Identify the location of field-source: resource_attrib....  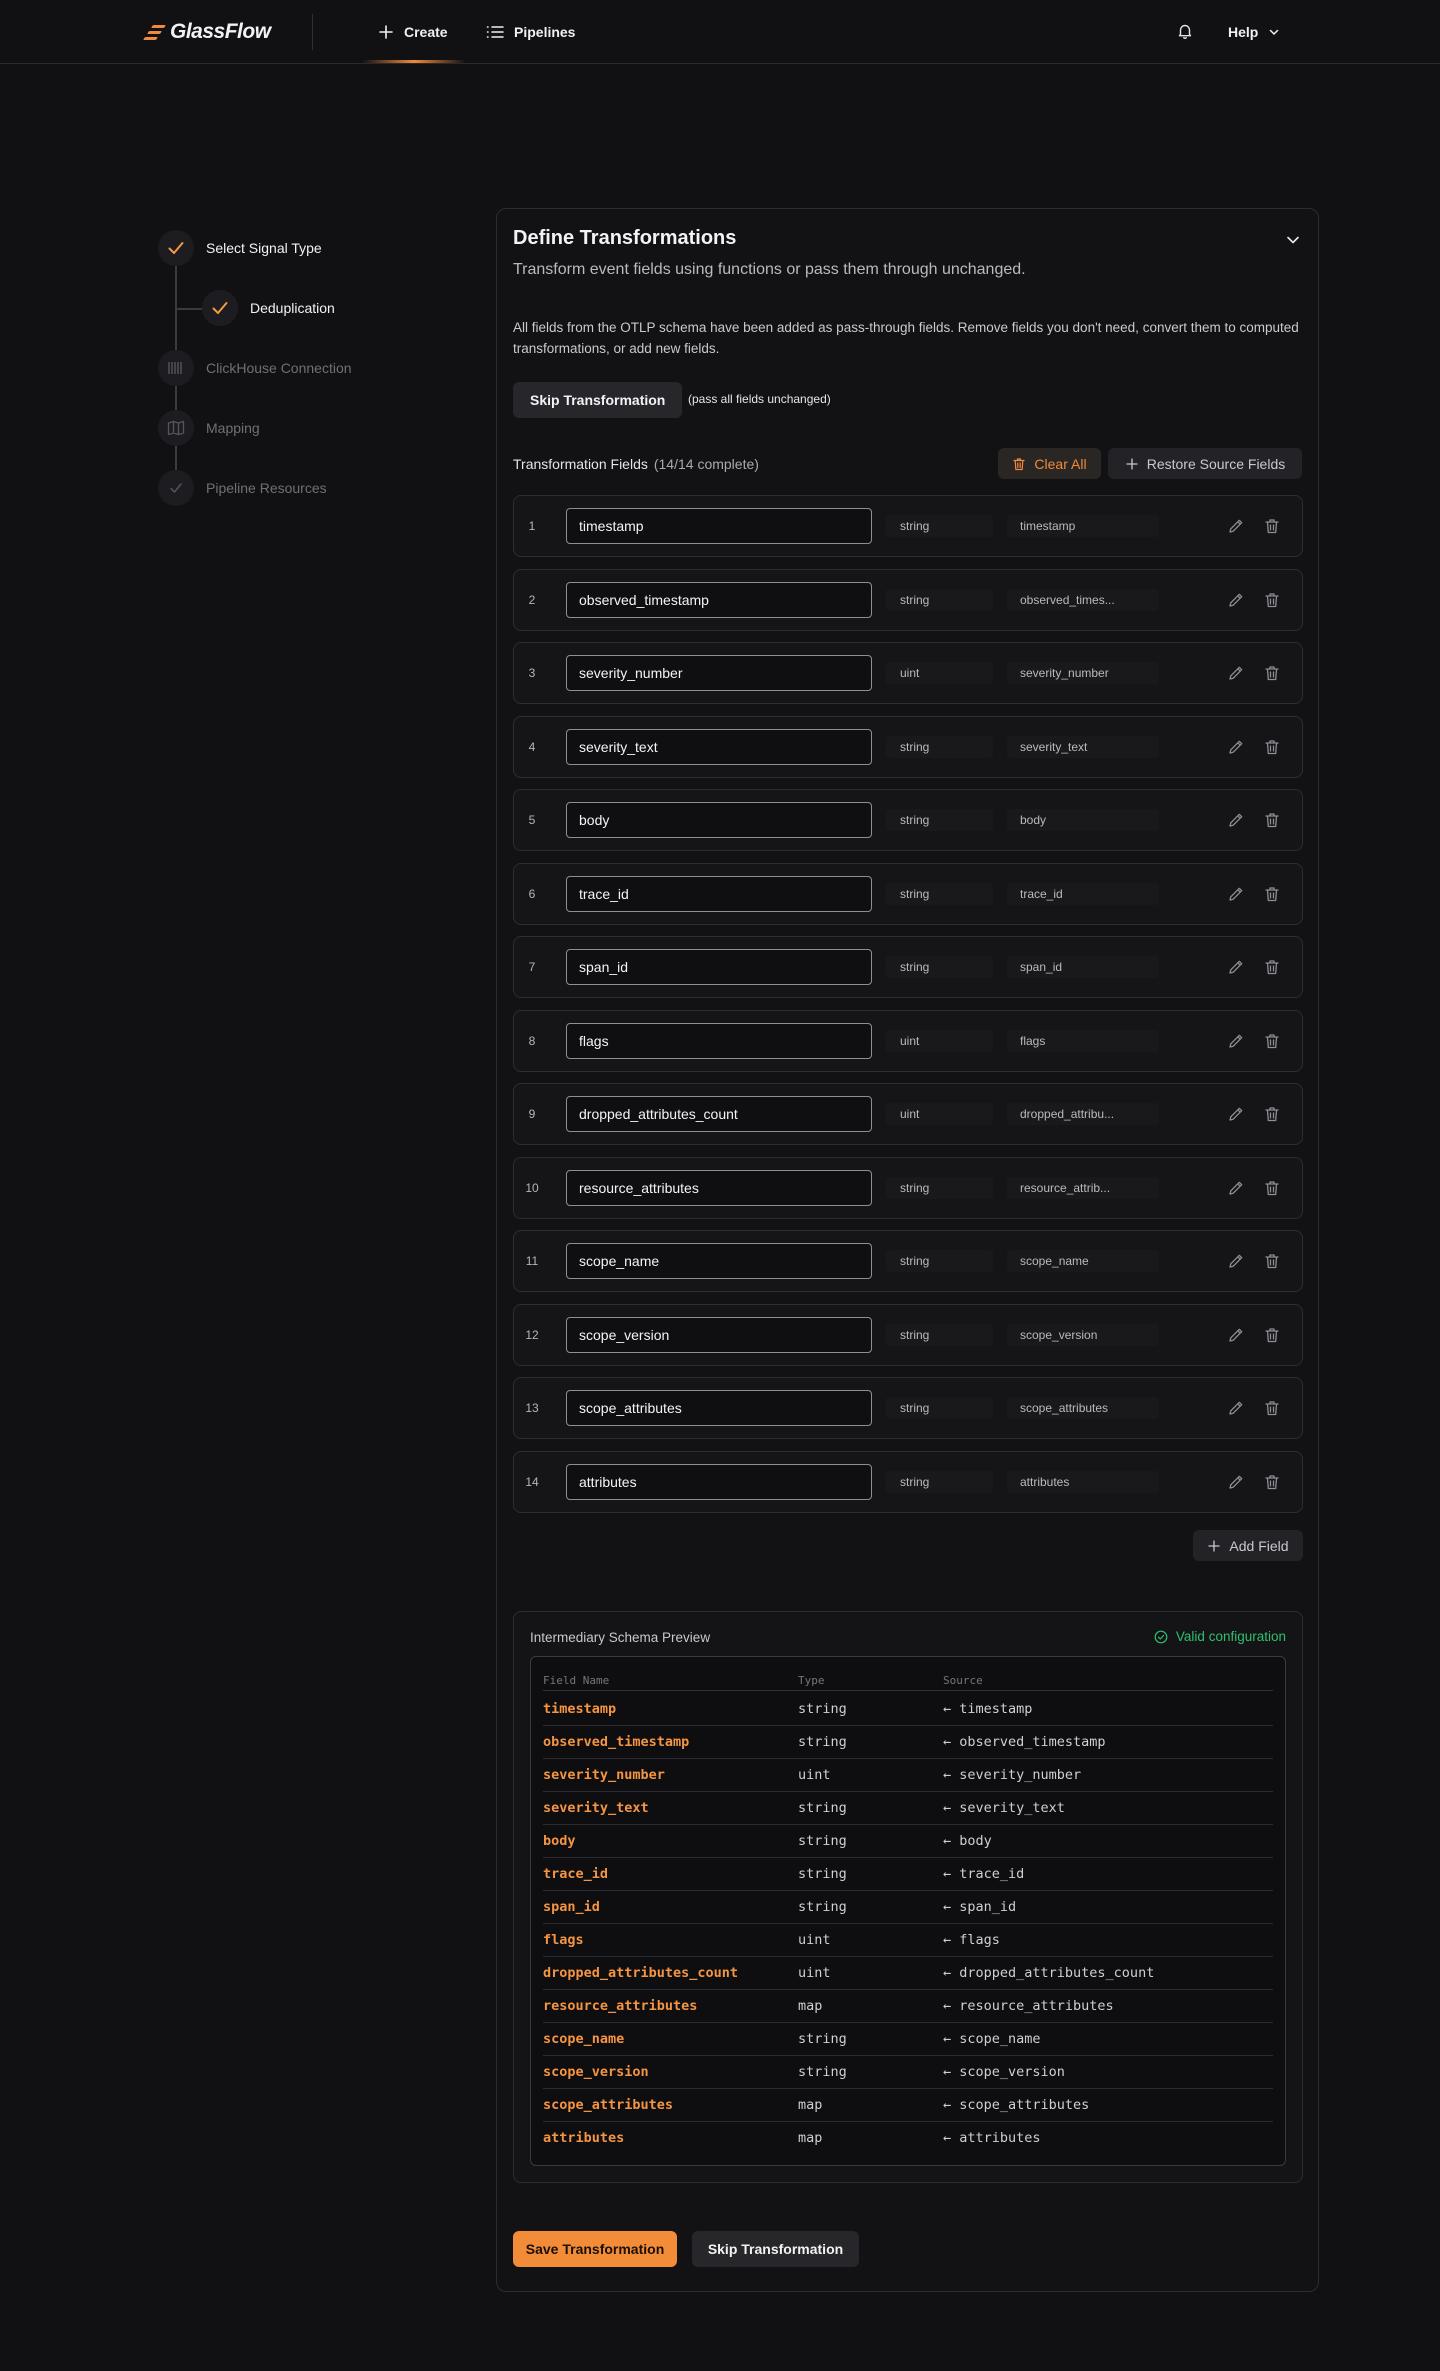
(1083, 1187).